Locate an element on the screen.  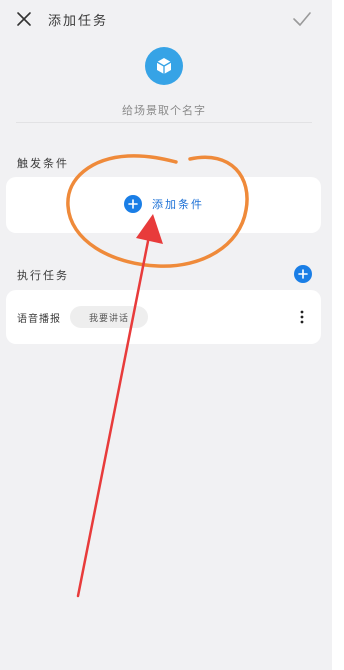
more-vertical-icon is located at coordinates (302, 317).